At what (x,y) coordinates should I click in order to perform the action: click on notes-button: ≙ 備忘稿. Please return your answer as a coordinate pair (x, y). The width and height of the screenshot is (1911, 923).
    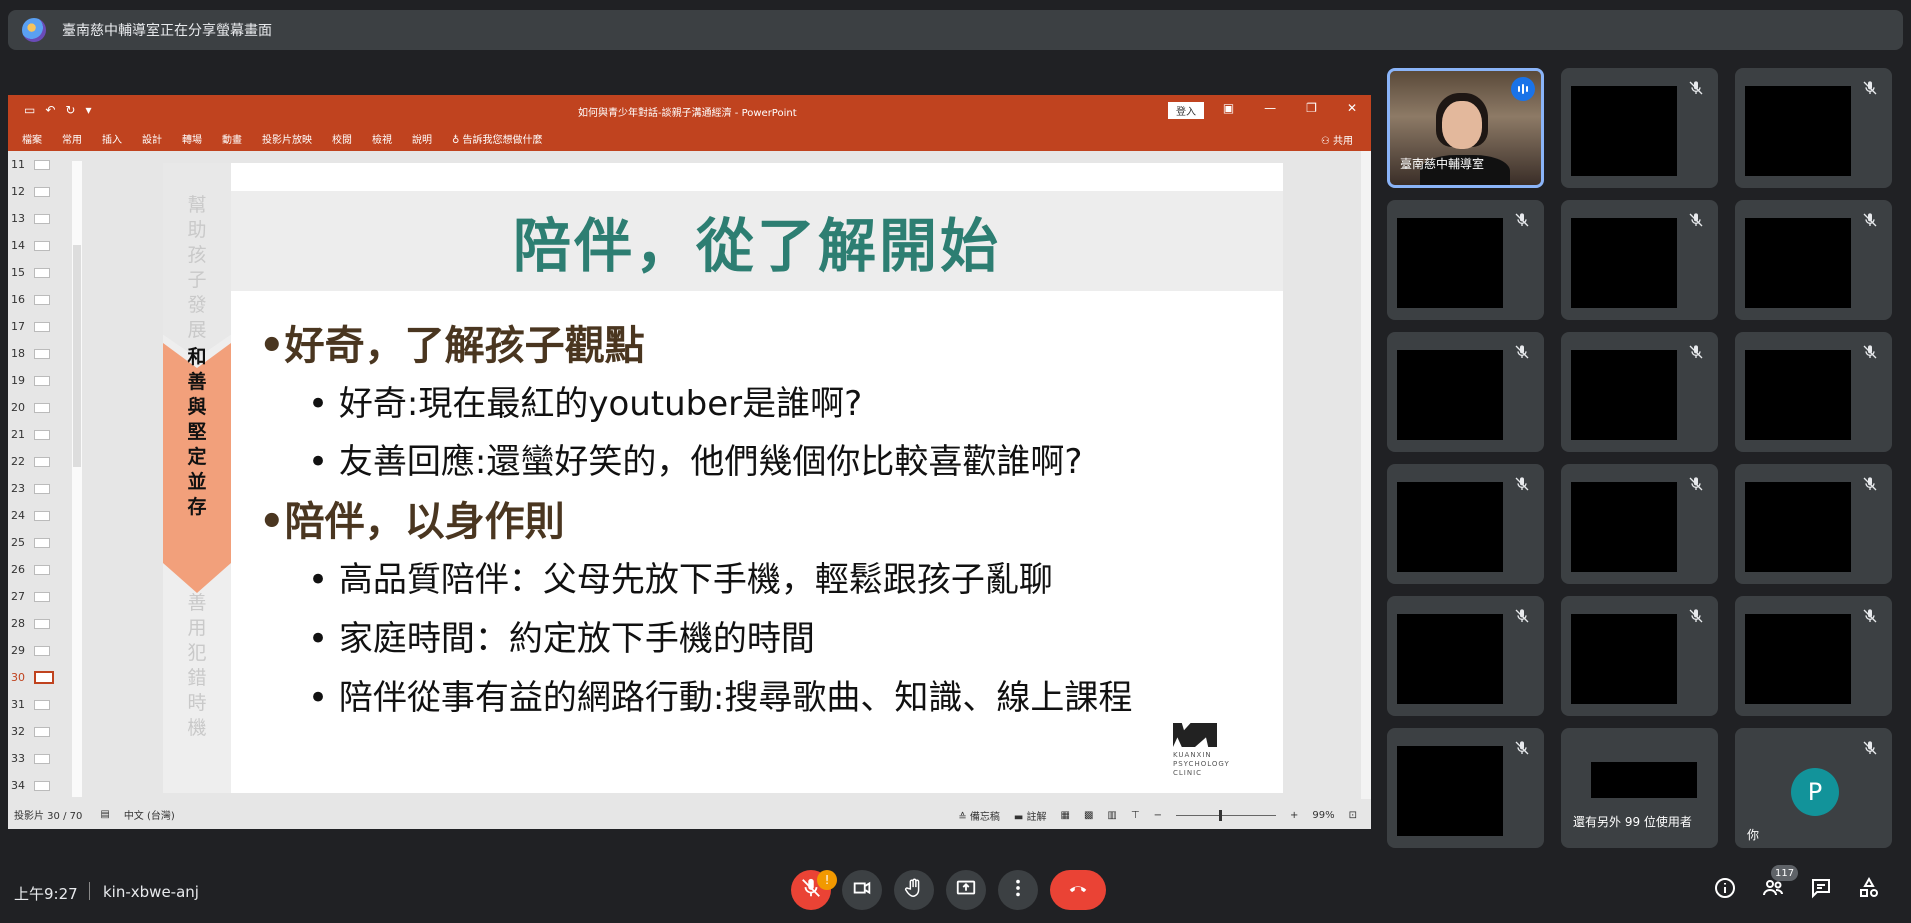
    Looking at the image, I should click on (979, 815).